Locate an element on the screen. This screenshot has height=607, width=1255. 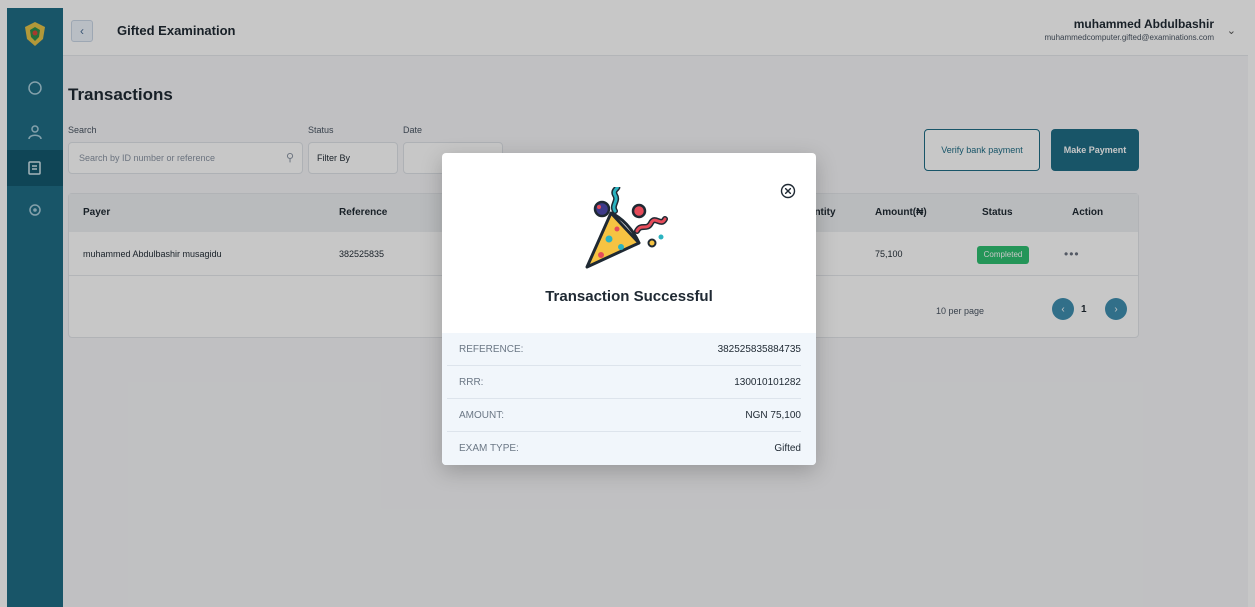
detail-row-amount: AMOUNT: NGN 75,100 is located at coordinates (624, 415).